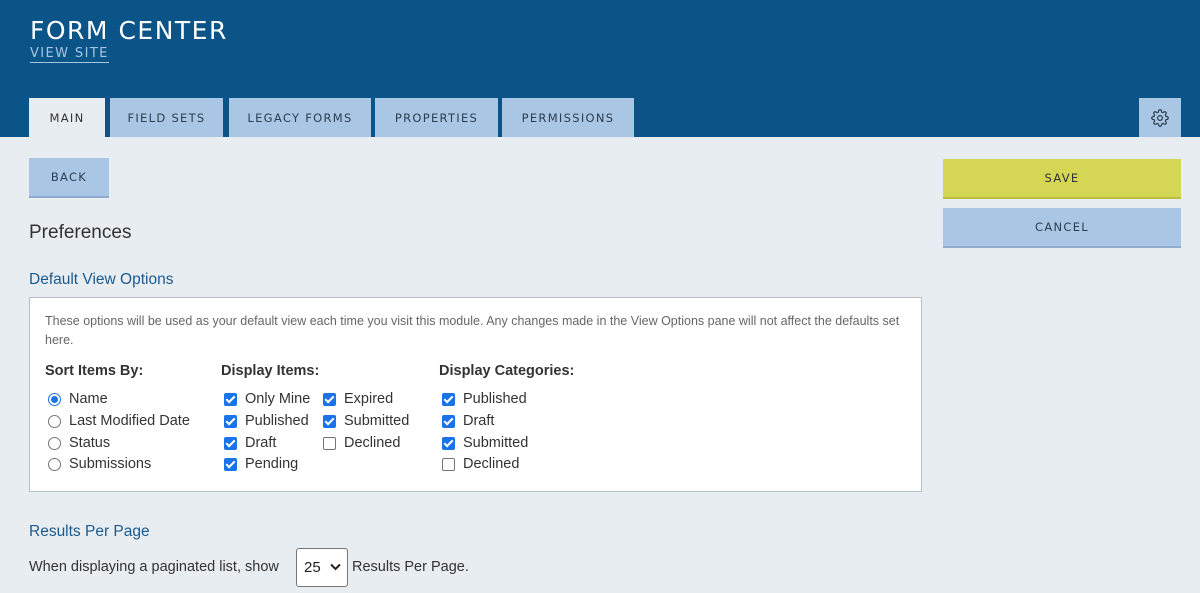  Describe the element at coordinates (322, 567) in the screenshot. I see `results-per-page-select: 25` at that location.